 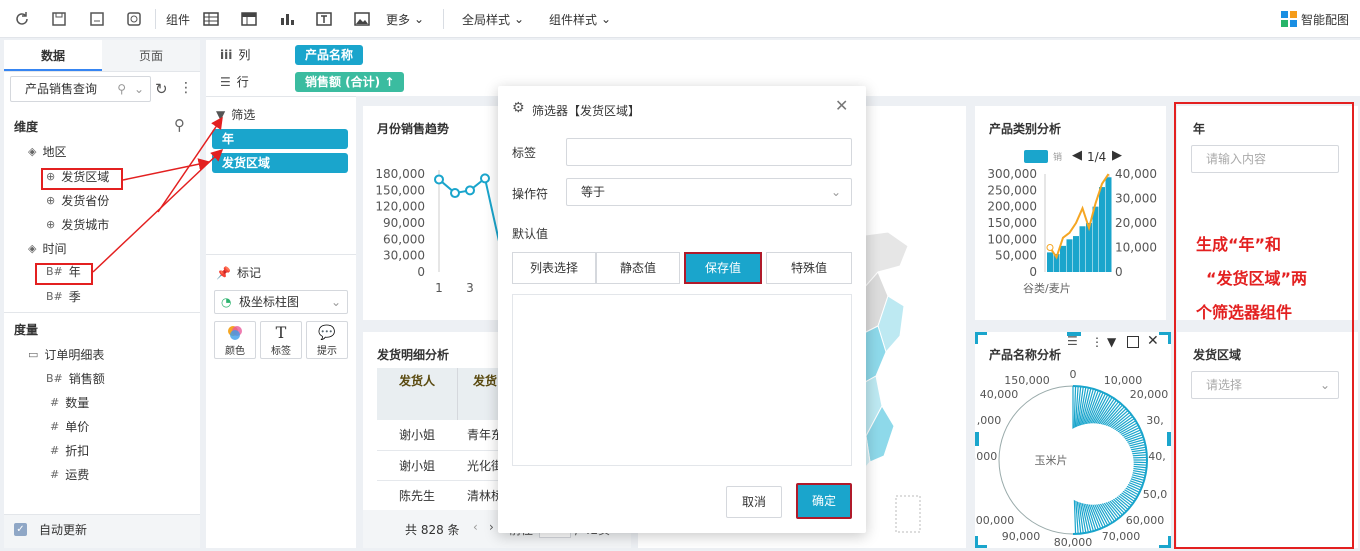 I want to click on y-tick-label-right: 0, so click(x=1119, y=272).